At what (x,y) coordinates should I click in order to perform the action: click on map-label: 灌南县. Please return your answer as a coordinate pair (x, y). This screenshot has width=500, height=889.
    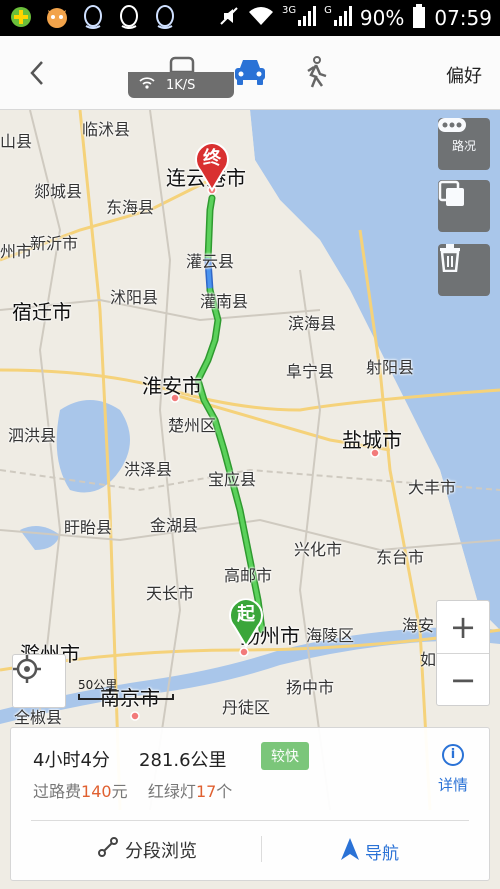
    Looking at the image, I should click on (224, 301).